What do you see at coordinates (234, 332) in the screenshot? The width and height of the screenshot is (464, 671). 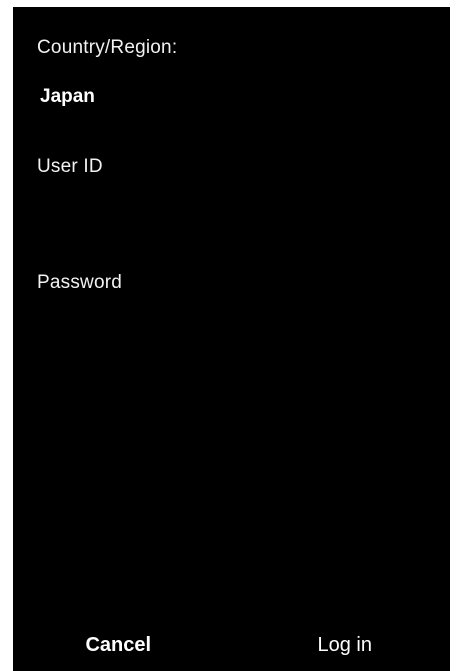 I see `password-input` at bounding box center [234, 332].